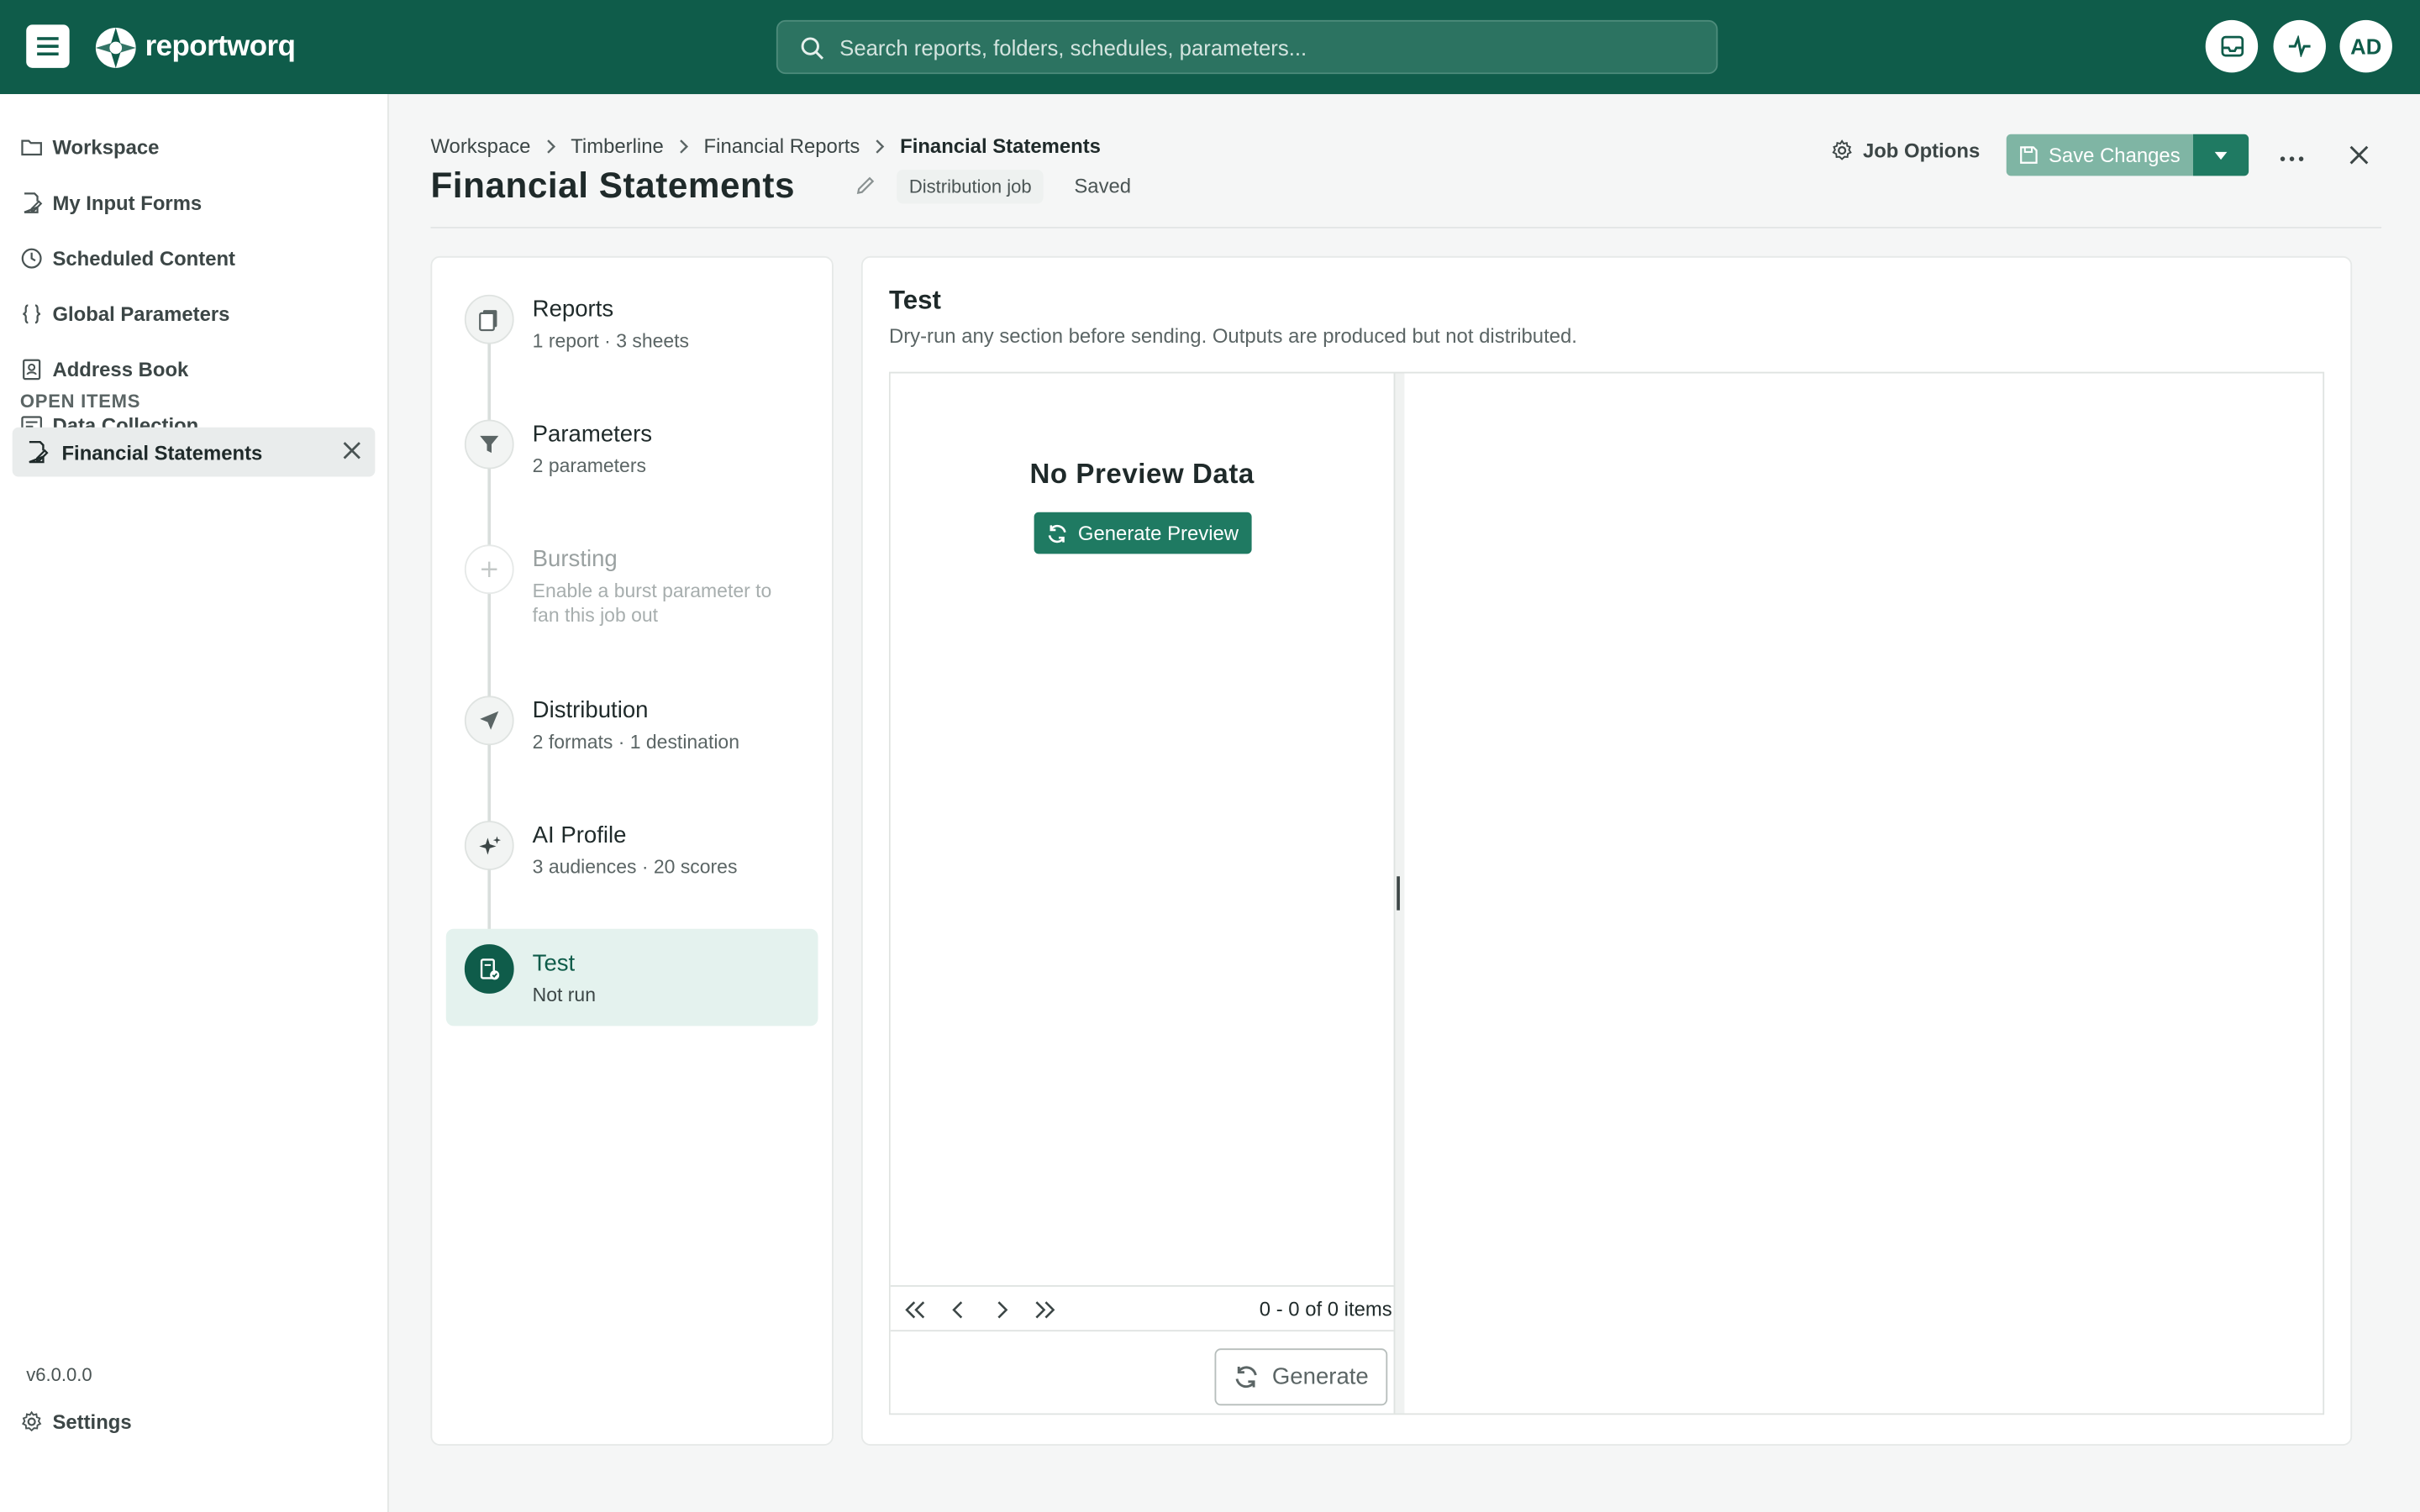  What do you see at coordinates (489, 569) in the screenshot?
I see `plus-icon` at bounding box center [489, 569].